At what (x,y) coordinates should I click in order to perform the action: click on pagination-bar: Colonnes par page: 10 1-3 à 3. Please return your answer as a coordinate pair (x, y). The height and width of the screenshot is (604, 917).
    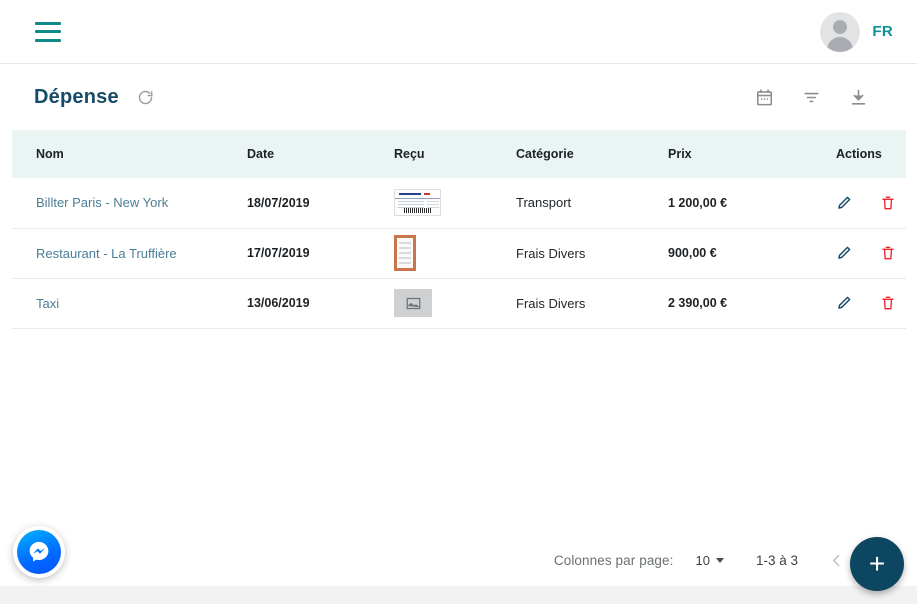
    Looking at the image, I should click on (458, 560).